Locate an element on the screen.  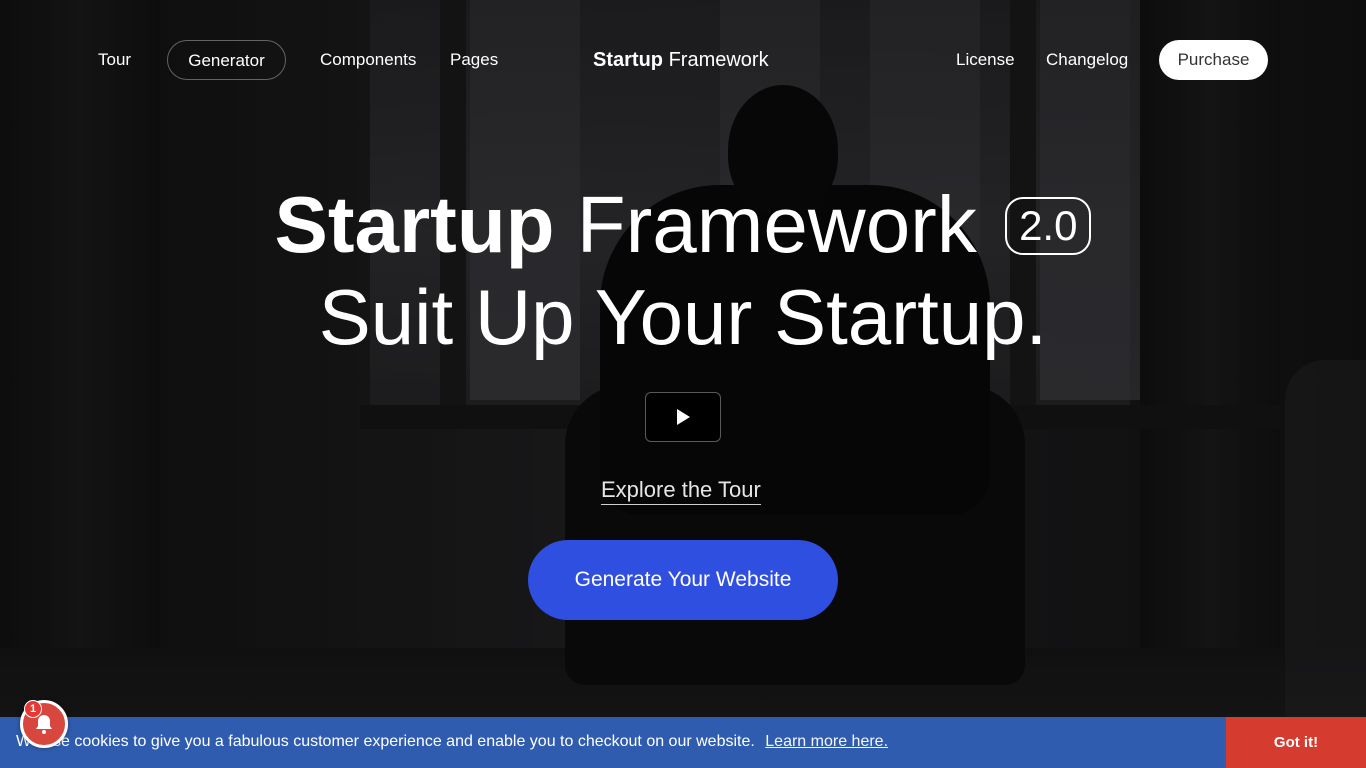
version-badge: 2.0 is located at coordinates (1048, 226).